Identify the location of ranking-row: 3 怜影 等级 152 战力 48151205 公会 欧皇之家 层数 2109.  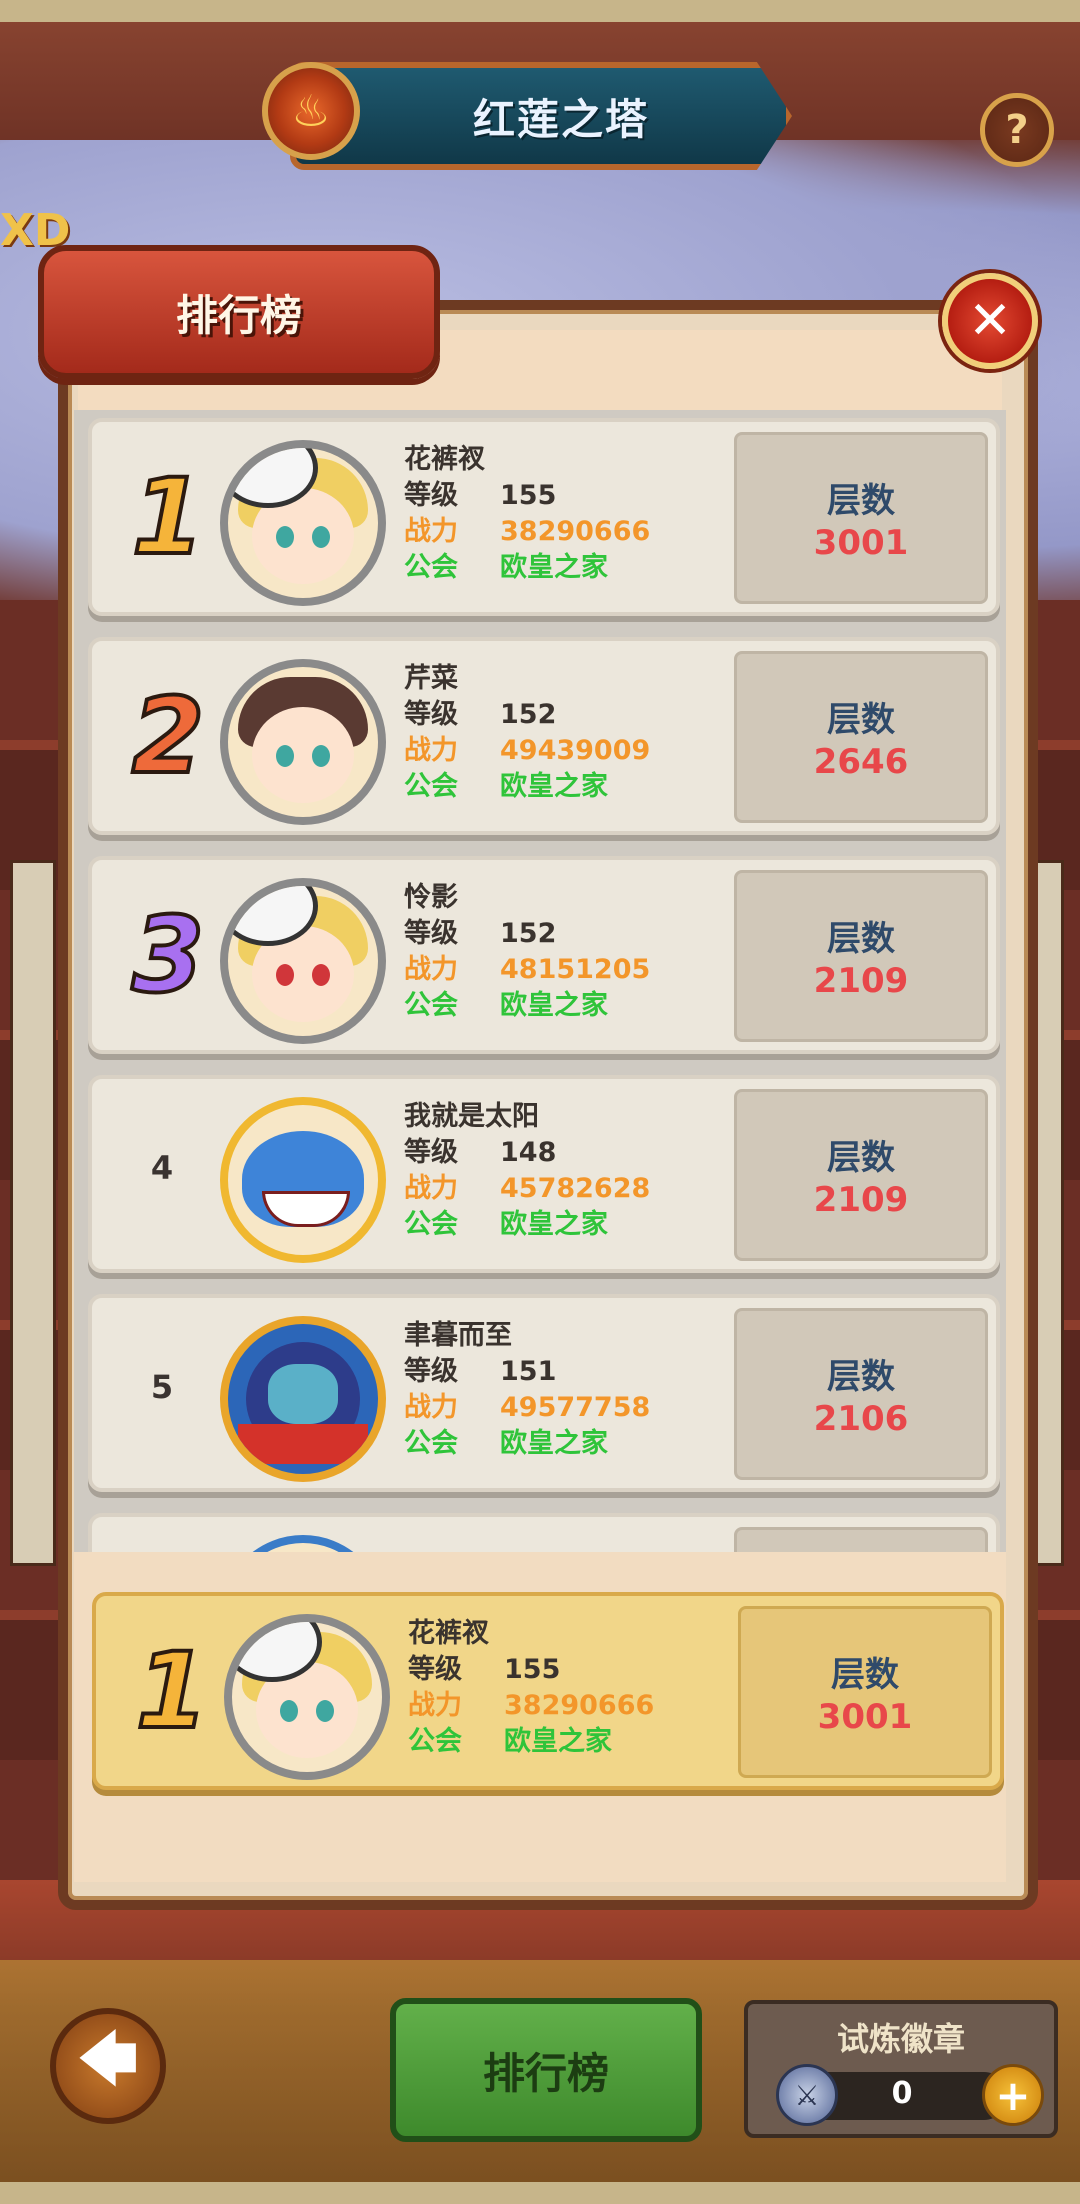
(544, 955).